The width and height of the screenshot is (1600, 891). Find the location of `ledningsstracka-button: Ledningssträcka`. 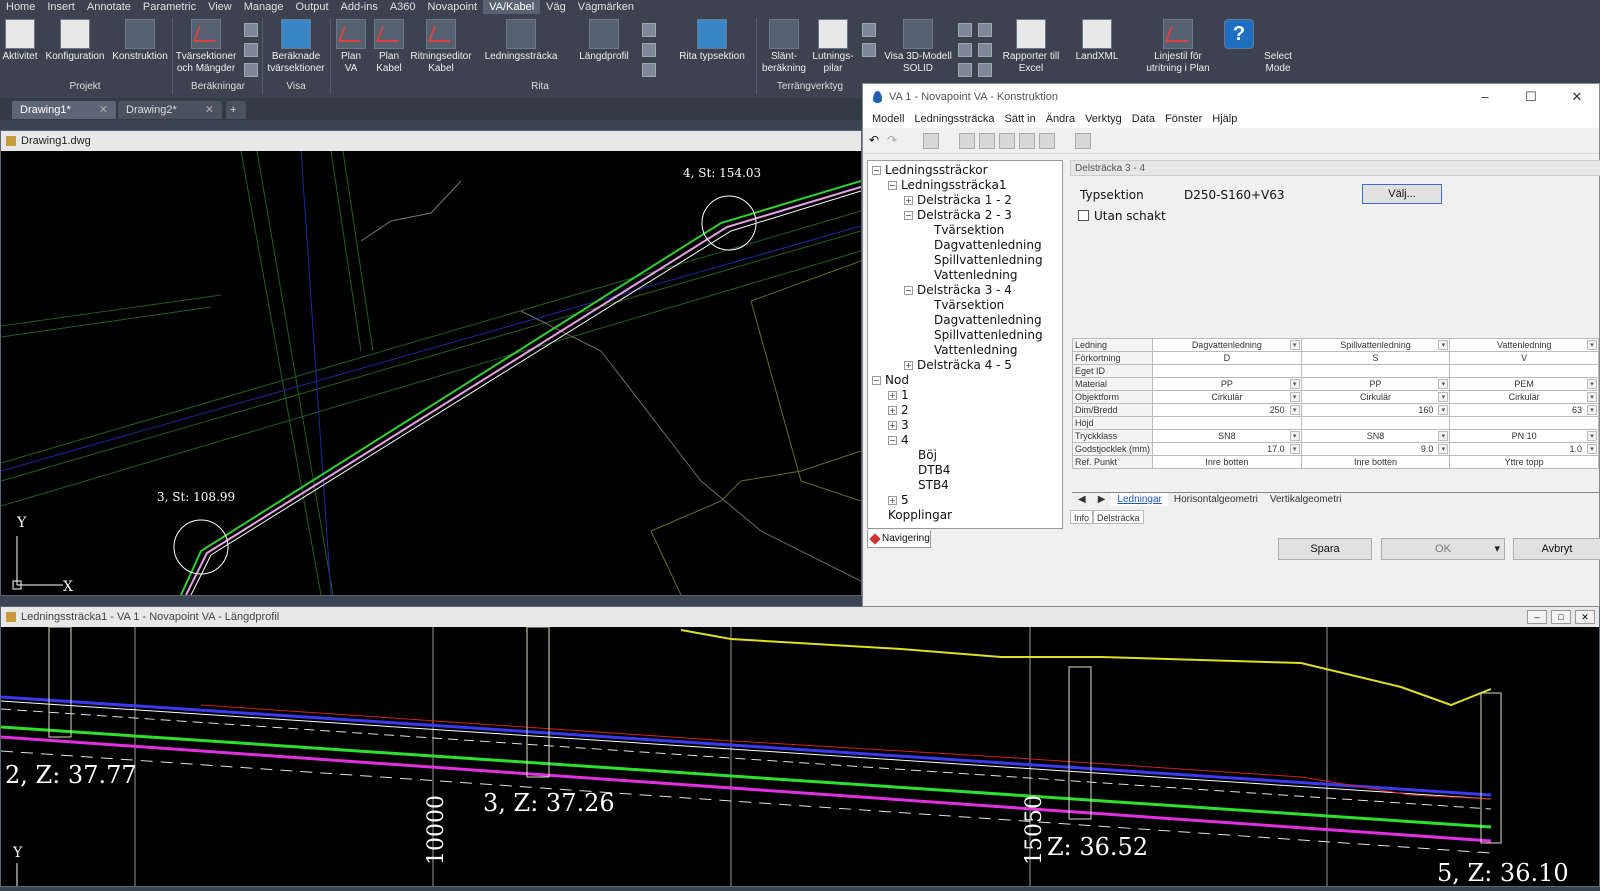

ledningsstracka-button: Ledningssträcka is located at coordinates (521, 41).